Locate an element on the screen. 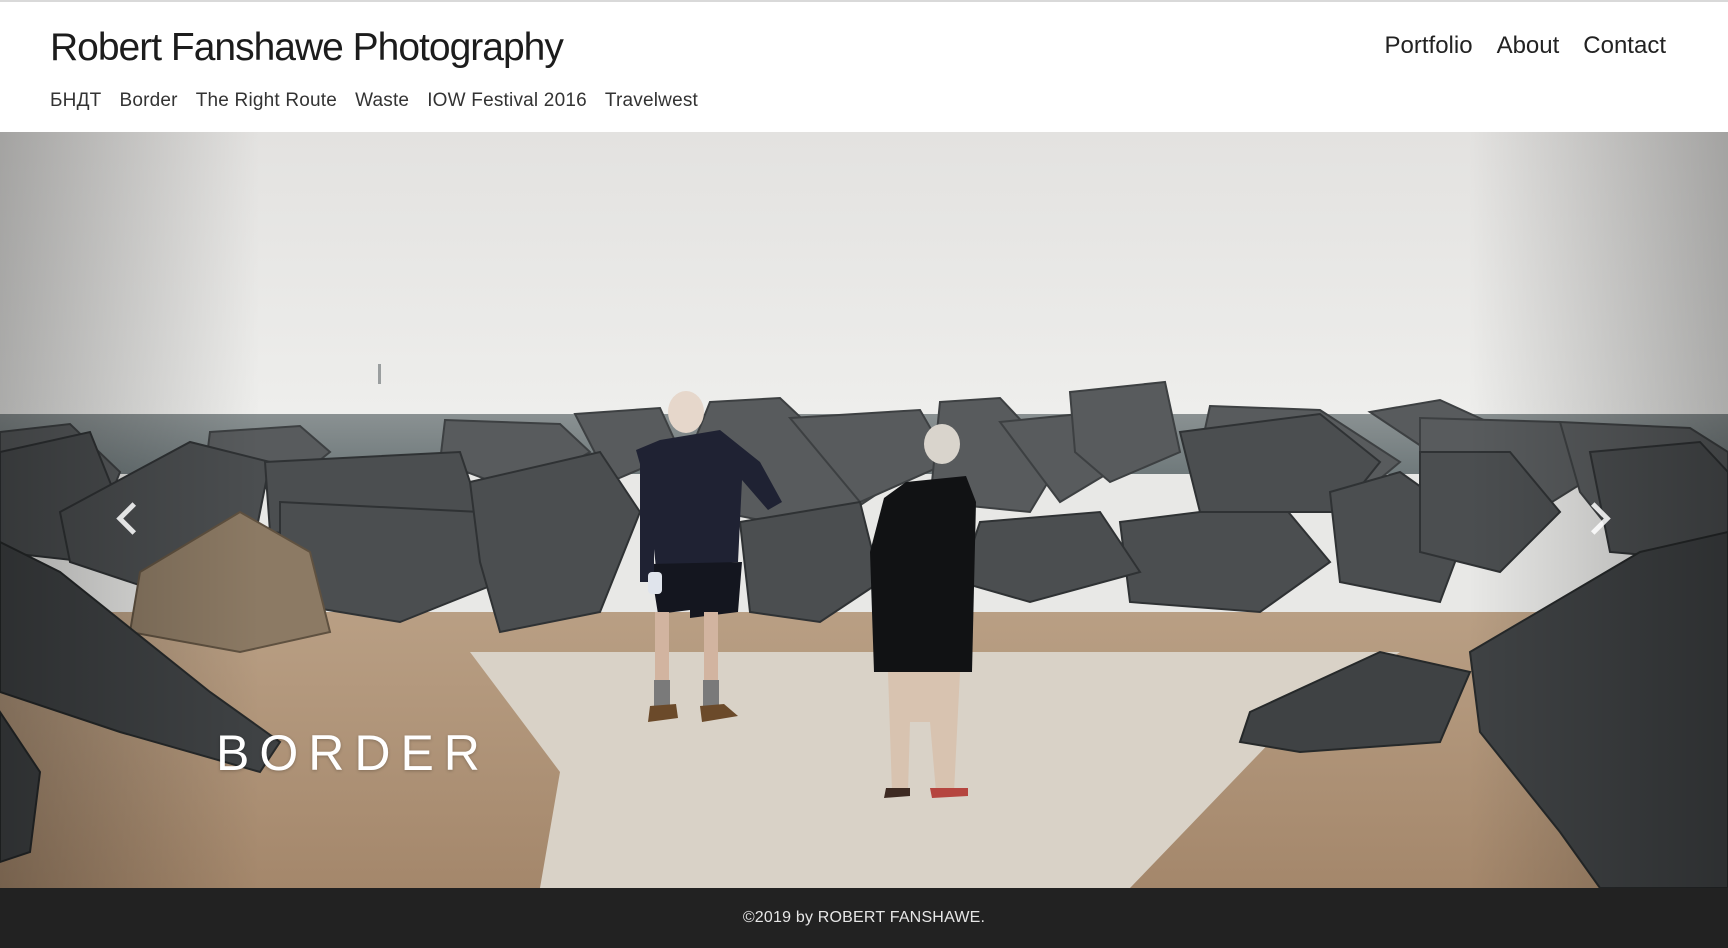 Image resolution: width=1728 pixels, height=948 pixels. project-link-iow-festival: IOW Festival 2016 is located at coordinates (507, 101).